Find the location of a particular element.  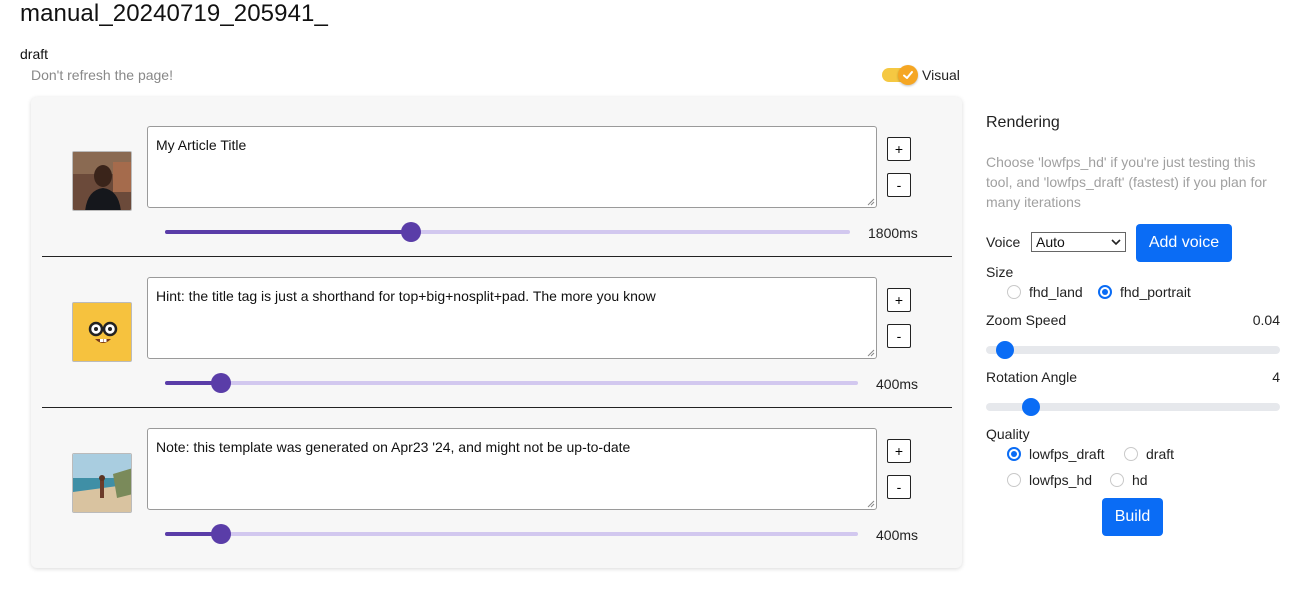

quality-label: Quality is located at coordinates (1008, 434).